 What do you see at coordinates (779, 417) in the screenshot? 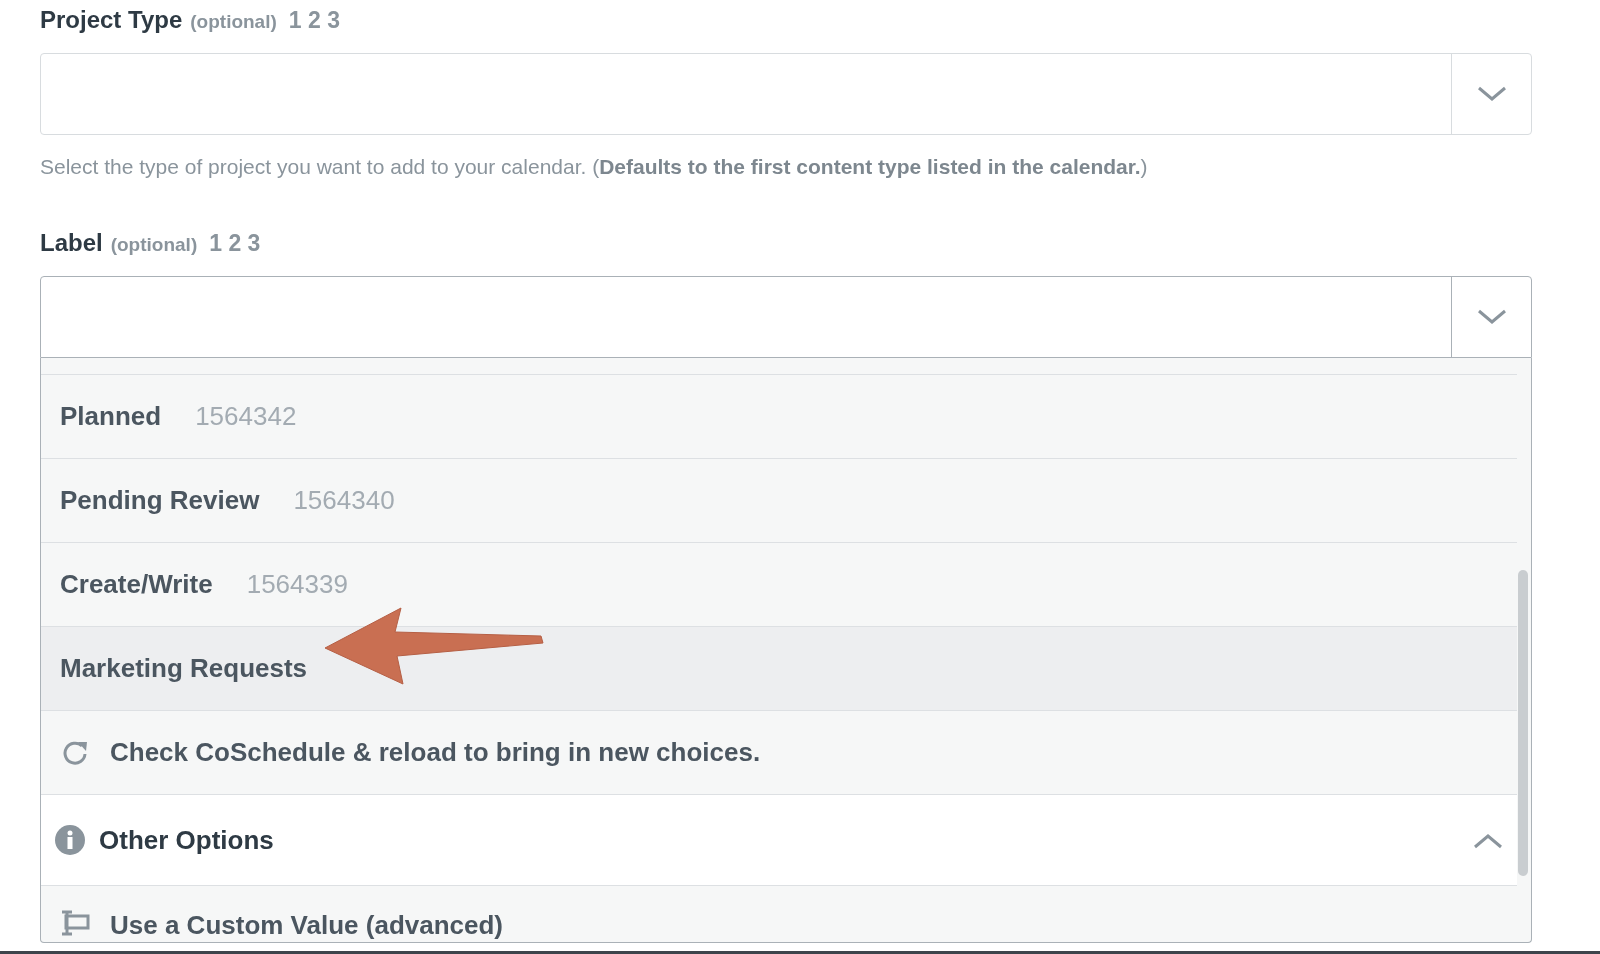
I see `dropdown-option: Planned 1564342` at bounding box center [779, 417].